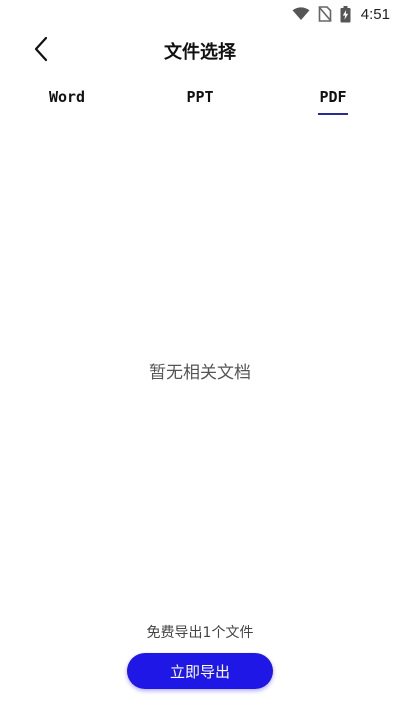 The image size is (400, 711). Describe the element at coordinates (200, 14) in the screenshot. I see `status-bar: 4:51` at that location.